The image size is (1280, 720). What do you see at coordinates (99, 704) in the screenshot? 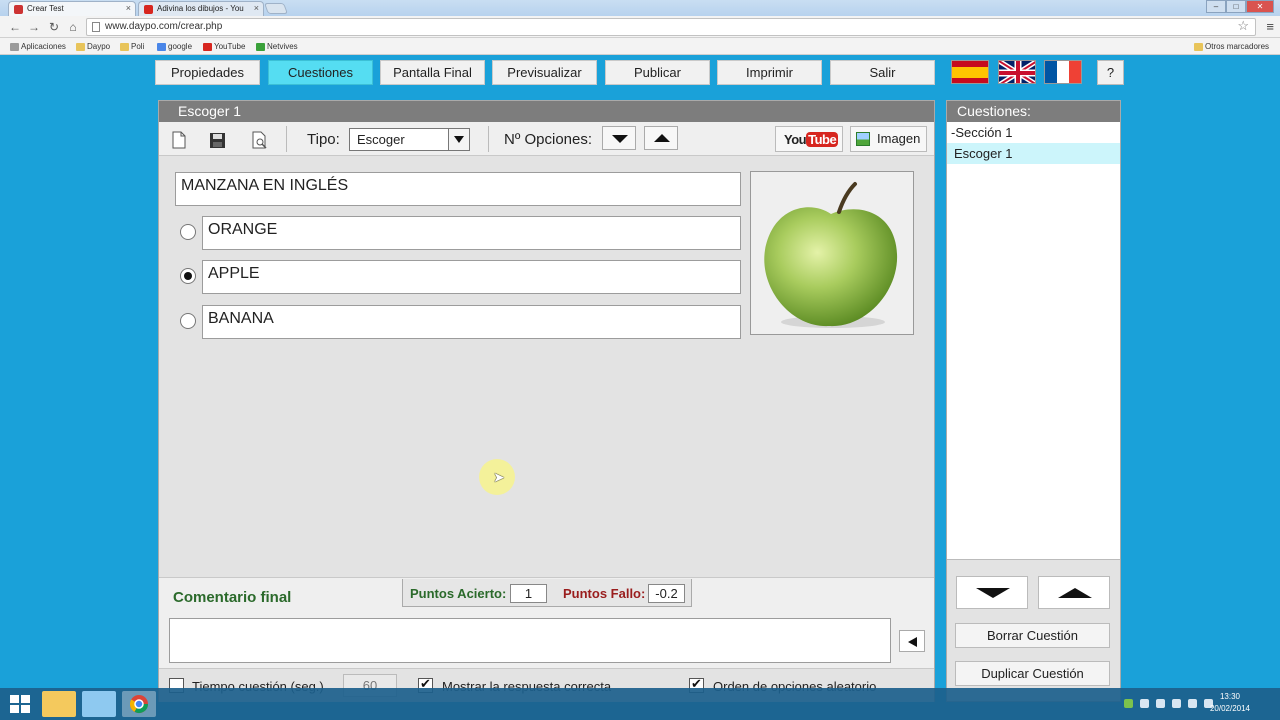
I see `folder-icon` at bounding box center [99, 704].